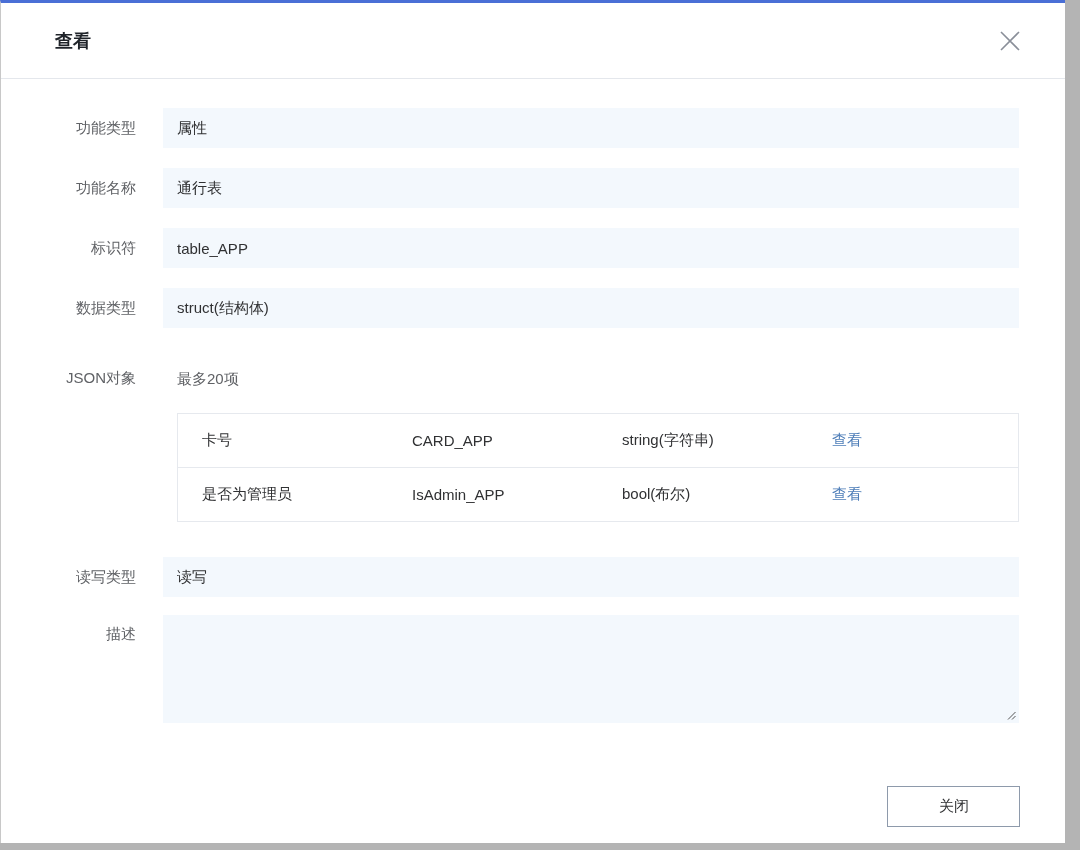 The image size is (1080, 850). I want to click on input-field: 读写, so click(591, 577).